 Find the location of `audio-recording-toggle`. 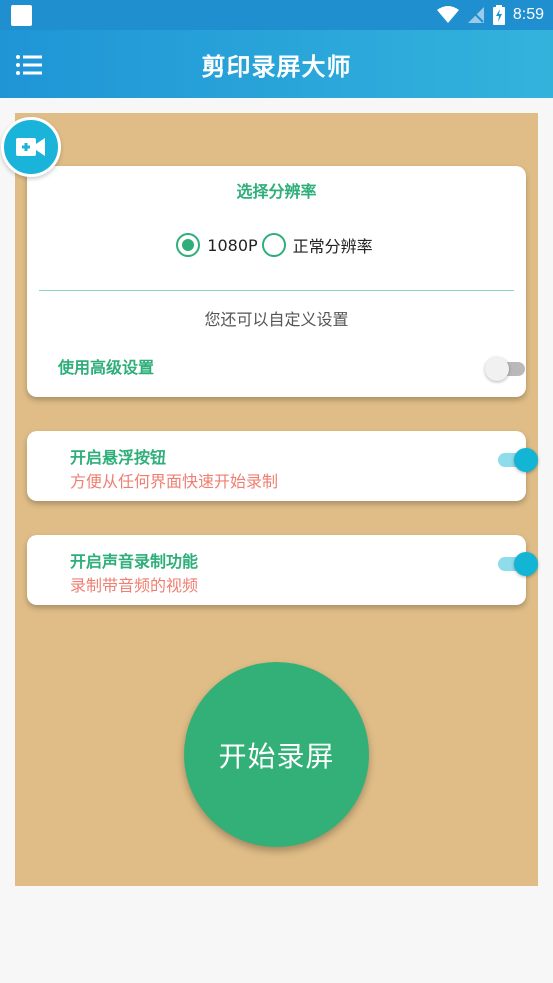

audio-recording-toggle is located at coordinates (516, 563).